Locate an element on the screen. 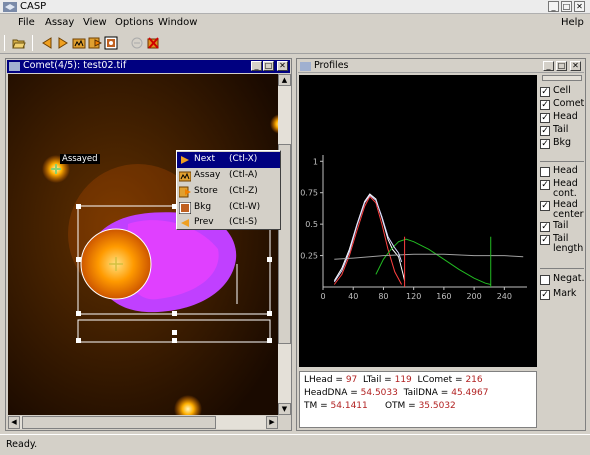  stats-row-2: HeadDNA = 54.5033 TailDNA = 45.4967 is located at coordinates (396, 393).